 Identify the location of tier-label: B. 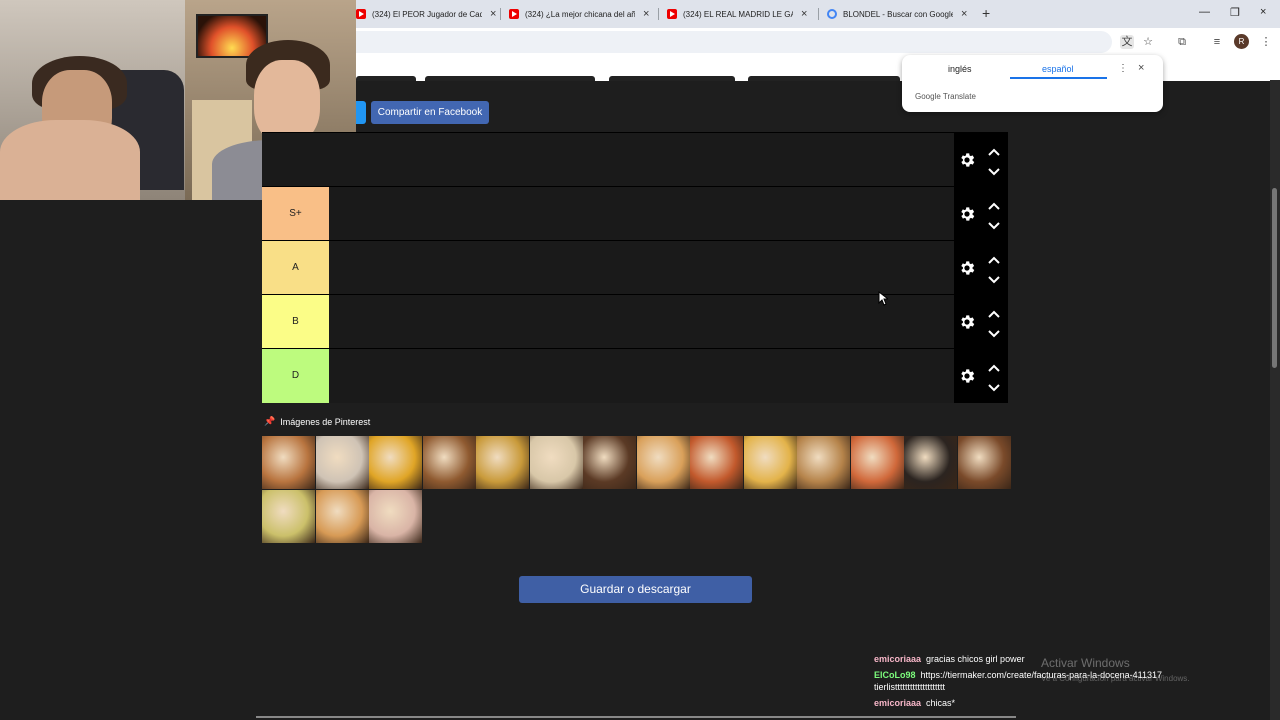
(295, 322).